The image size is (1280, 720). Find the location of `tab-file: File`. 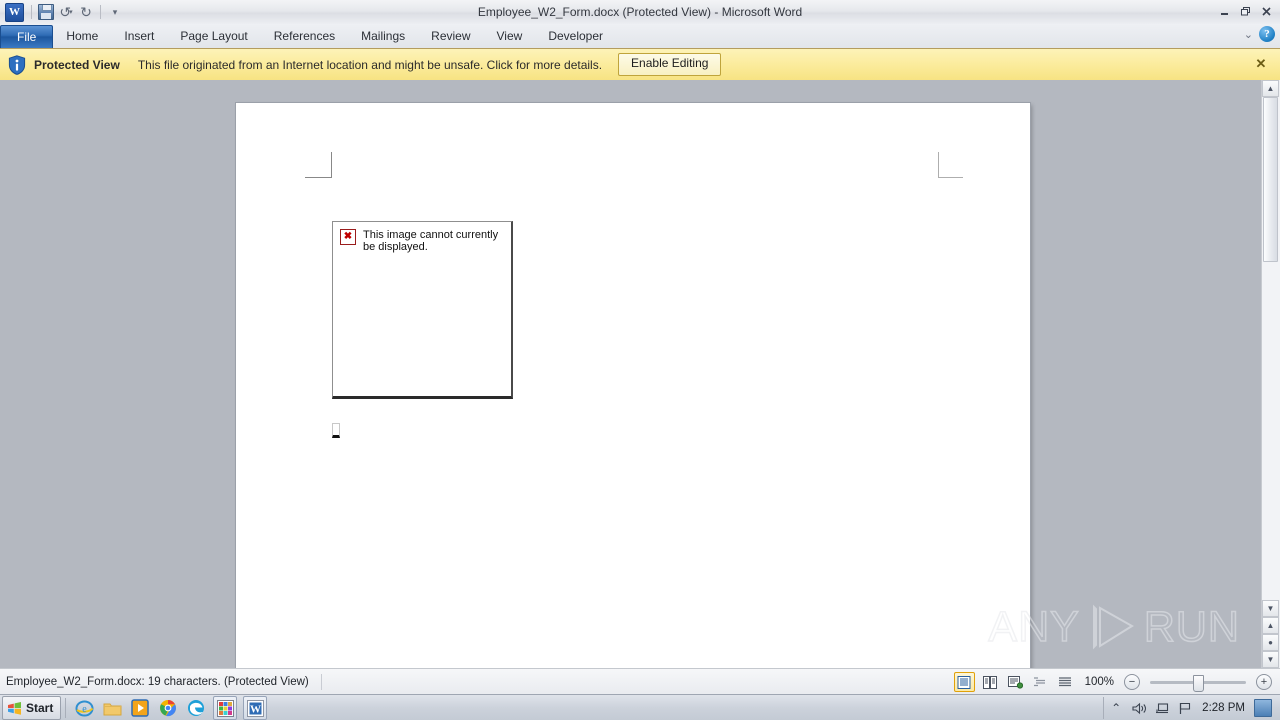

tab-file: File is located at coordinates (27, 36).